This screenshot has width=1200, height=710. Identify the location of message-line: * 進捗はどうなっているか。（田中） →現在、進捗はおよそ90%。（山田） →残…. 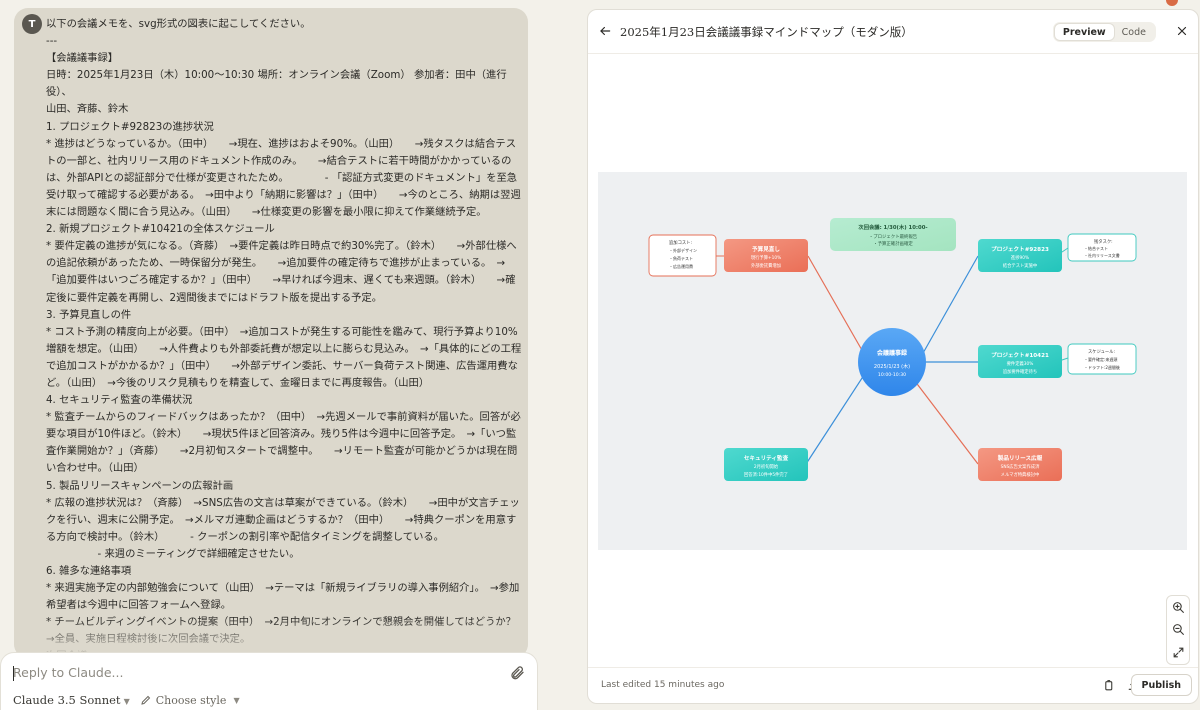
(283, 178).